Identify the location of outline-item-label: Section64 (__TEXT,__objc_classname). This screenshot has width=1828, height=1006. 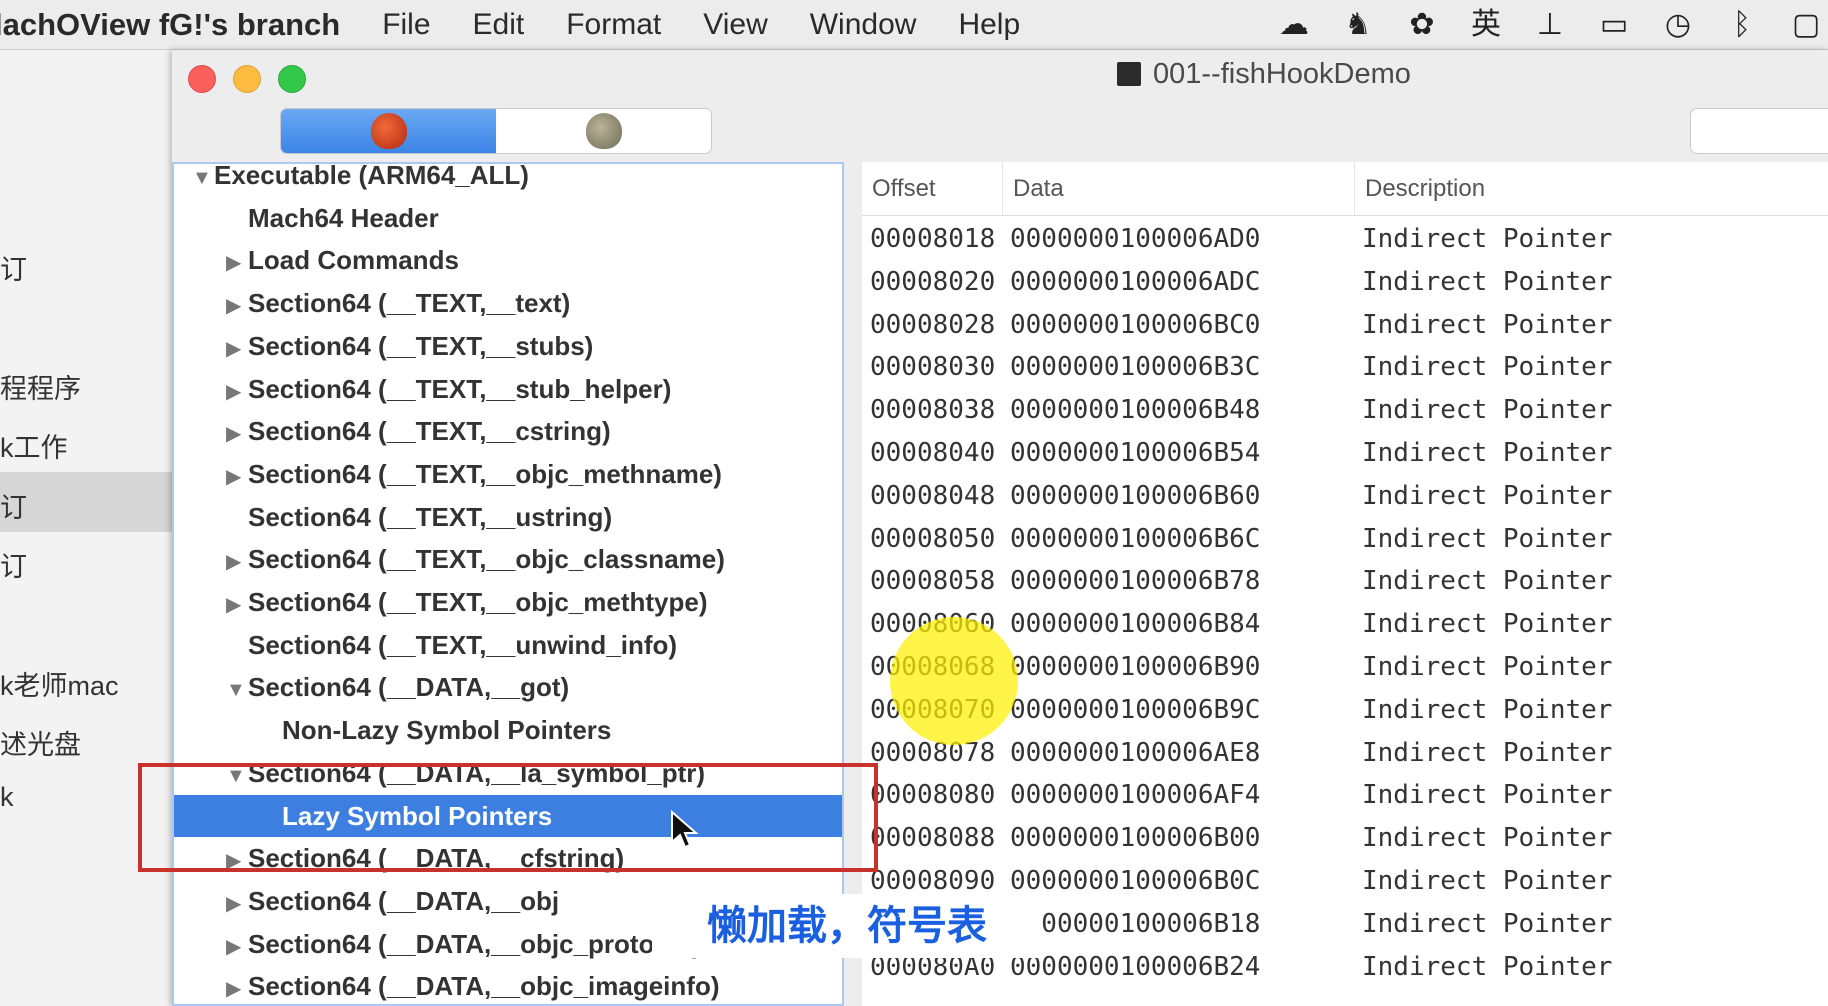
(486, 559).